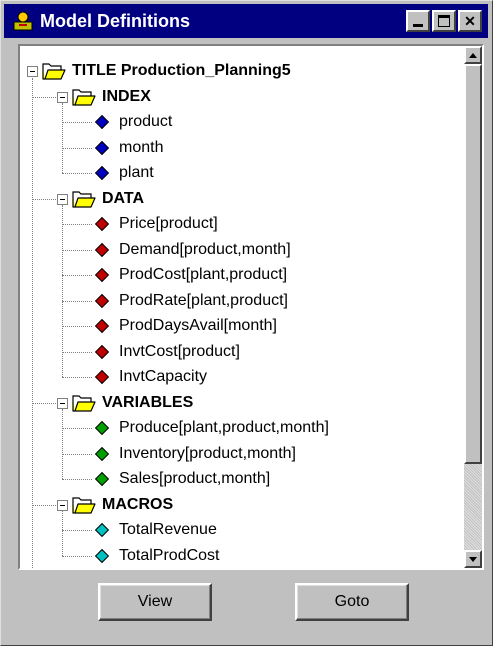 This screenshot has height=646, width=493. What do you see at coordinates (138, 504) in the screenshot?
I see `group-label: MACROS` at bounding box center [138, 504].